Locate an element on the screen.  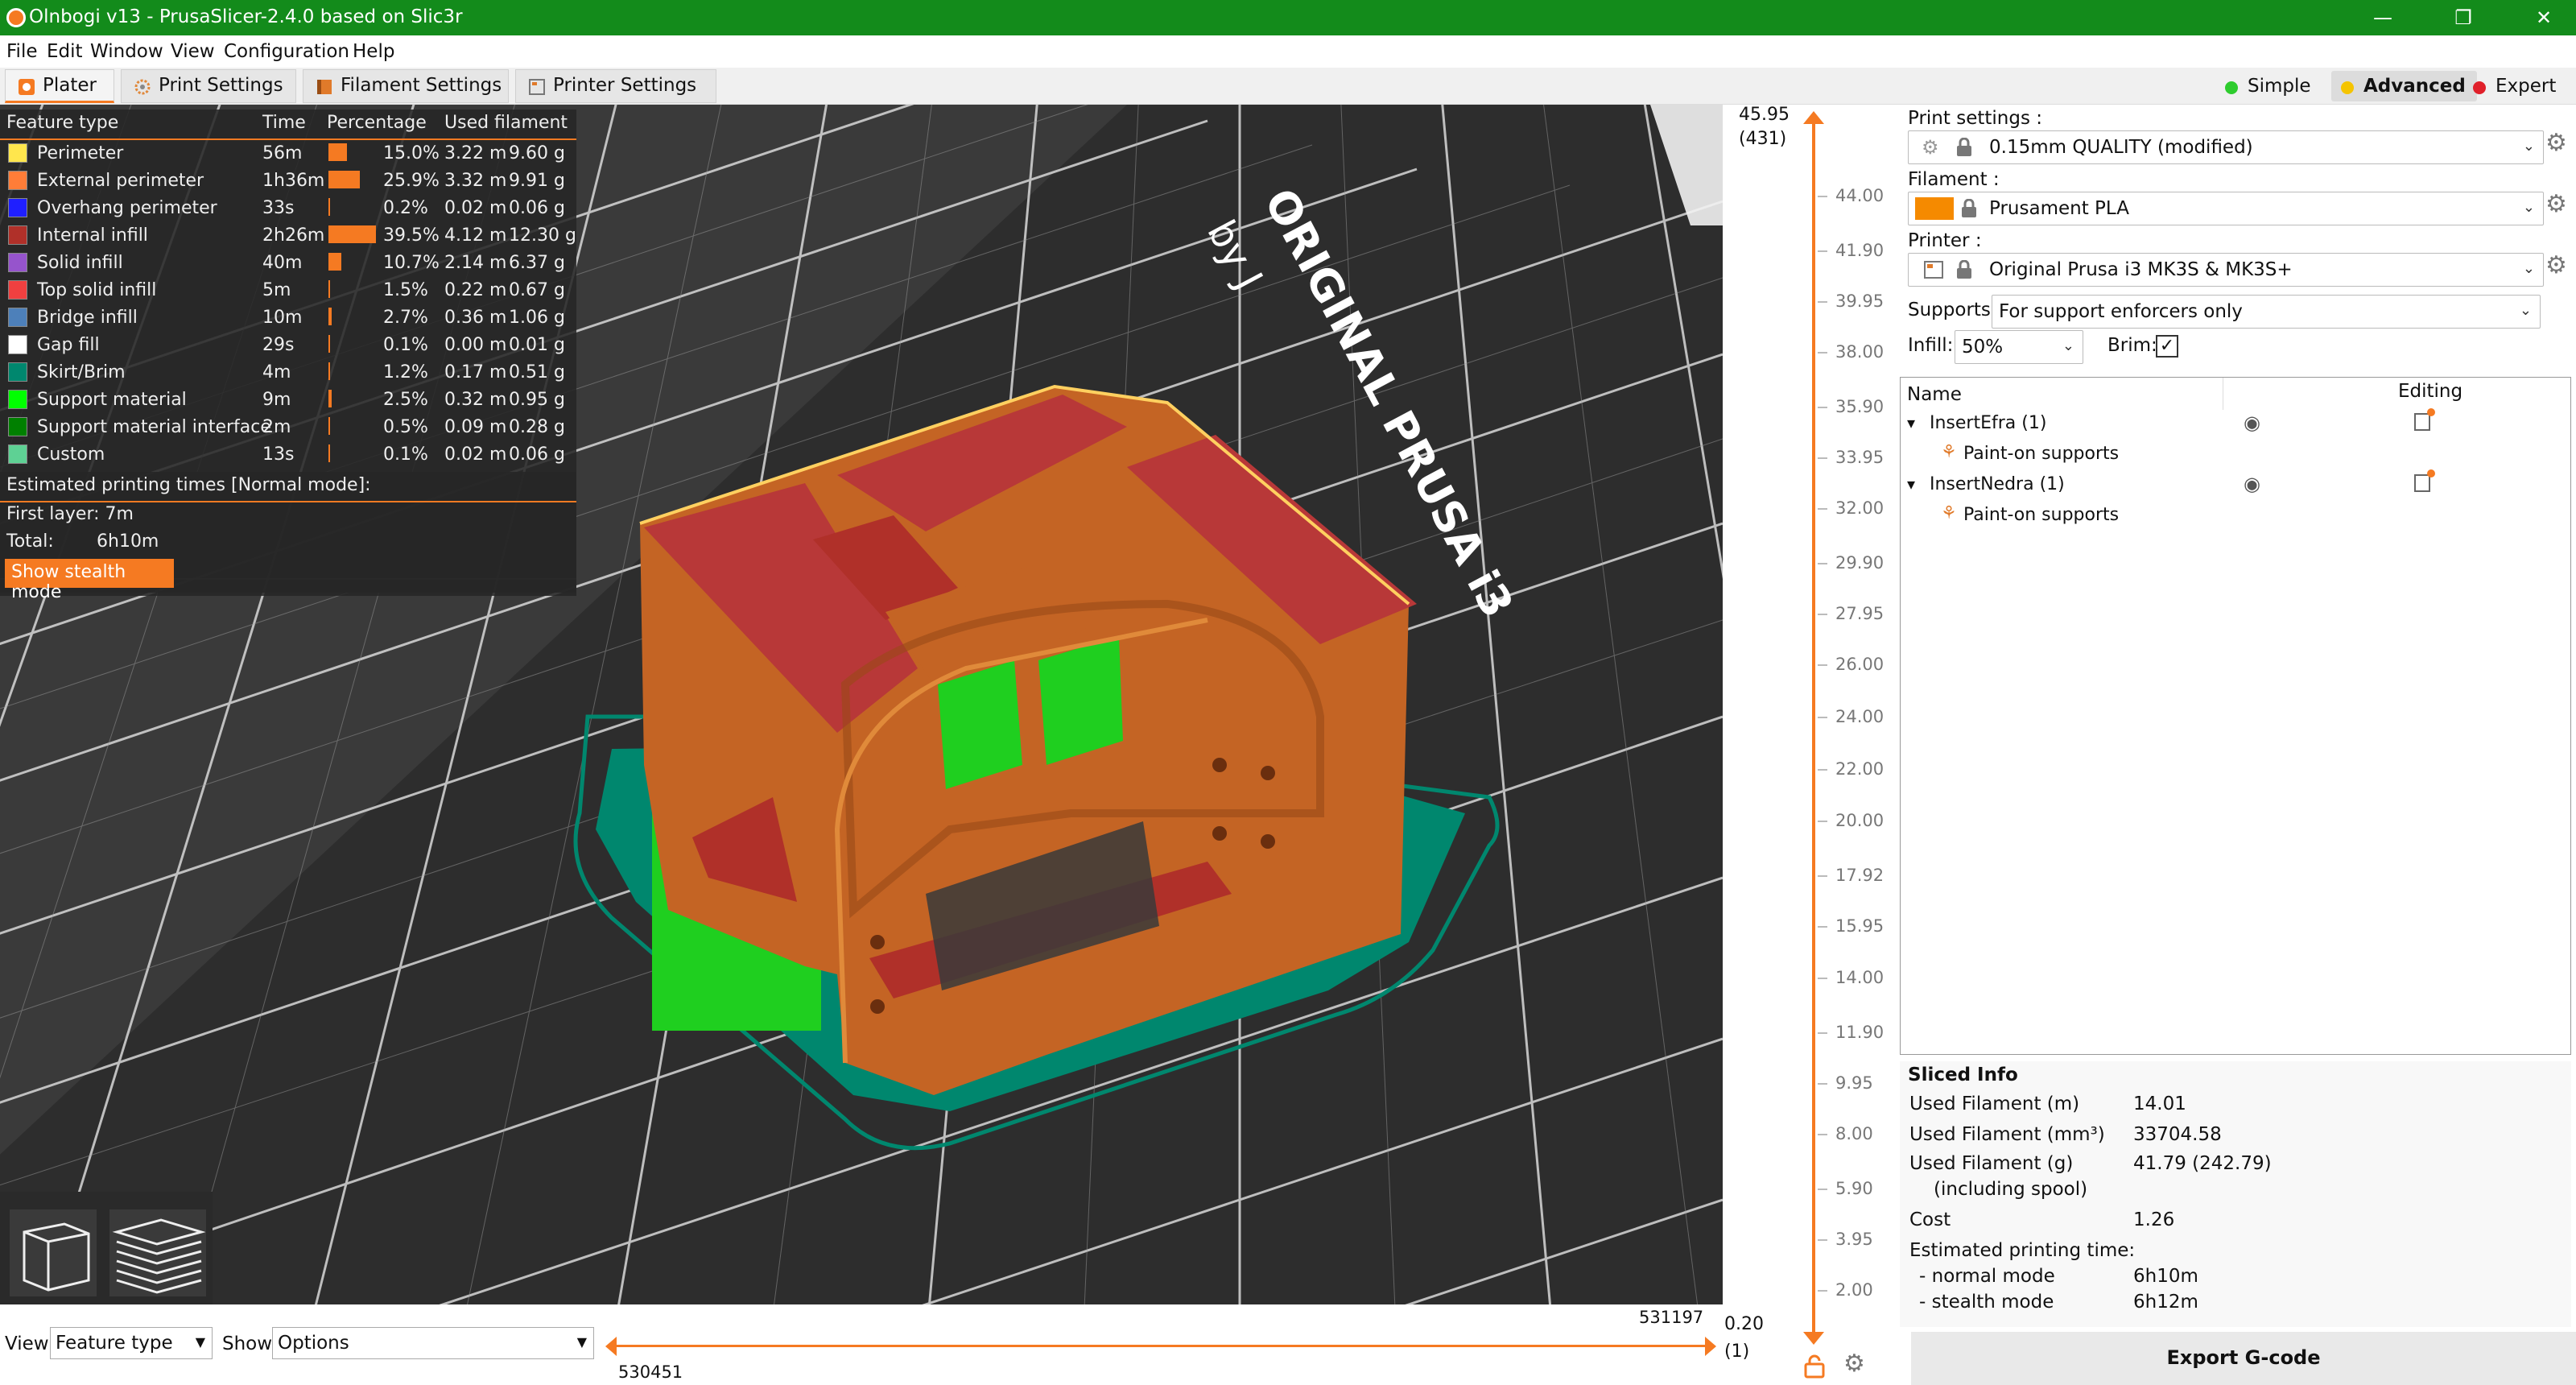
printer-gear-icon: ⚙ is located at coordinates (2556, 265).